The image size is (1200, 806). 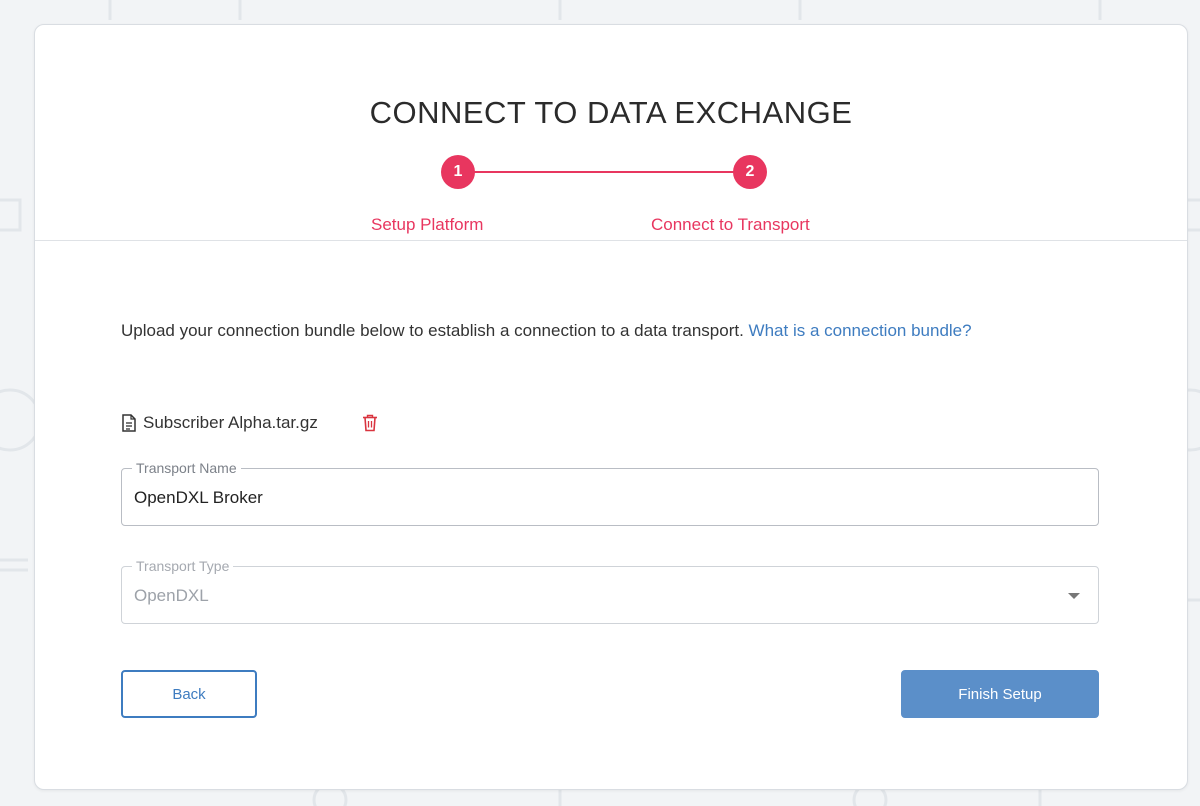 I want to click on trash-icon, so click(x=370, y=423).